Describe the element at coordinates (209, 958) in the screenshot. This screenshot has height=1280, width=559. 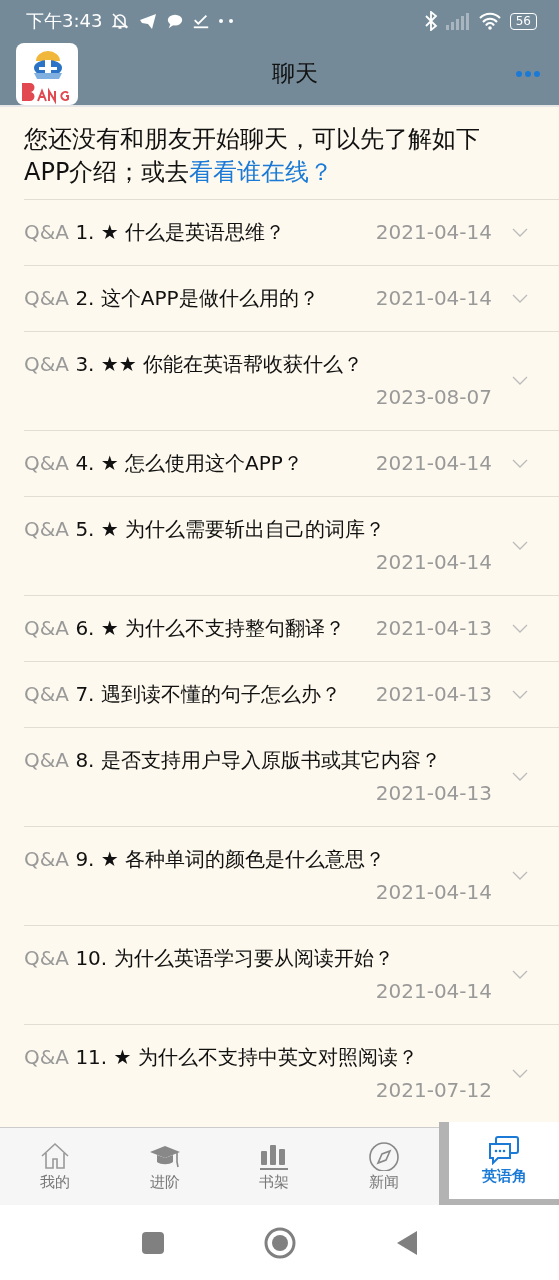
I see `question-title: Q&A 10. 为什么英语学习要从阅读开始？` at that location.